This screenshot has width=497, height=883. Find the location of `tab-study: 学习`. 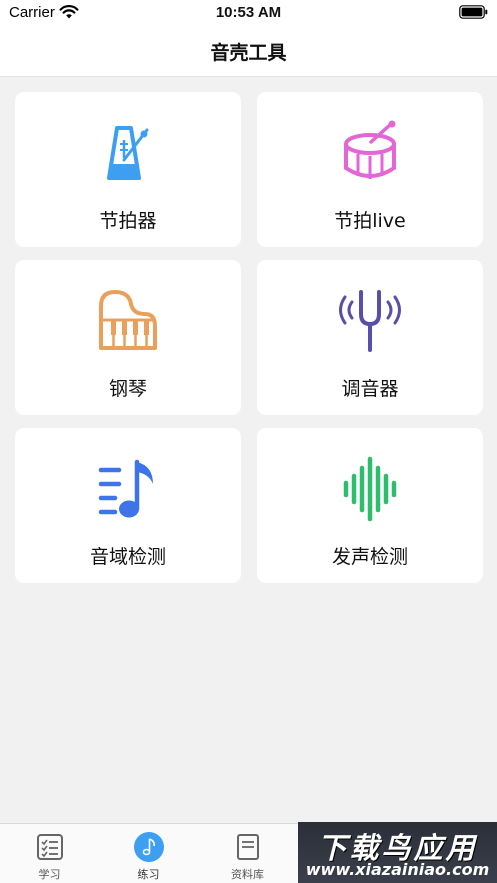

tab-study: 学习 is located at coordinates (49, 853).